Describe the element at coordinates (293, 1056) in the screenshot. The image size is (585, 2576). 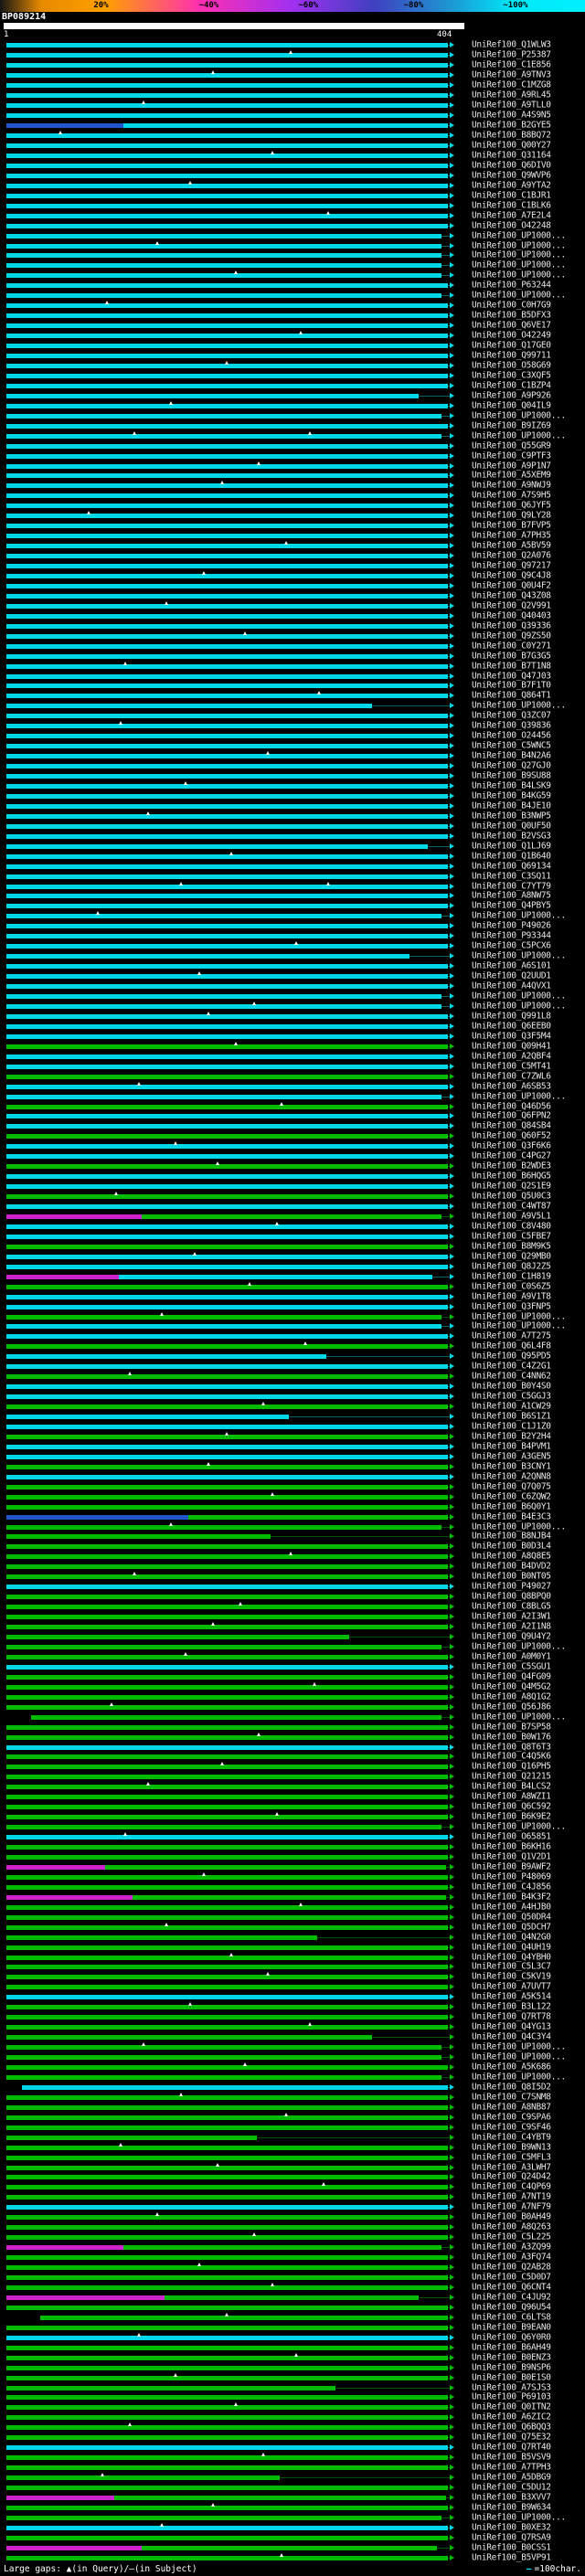
I see `alignment-row: UniRef100_A2QBF4` at that location.